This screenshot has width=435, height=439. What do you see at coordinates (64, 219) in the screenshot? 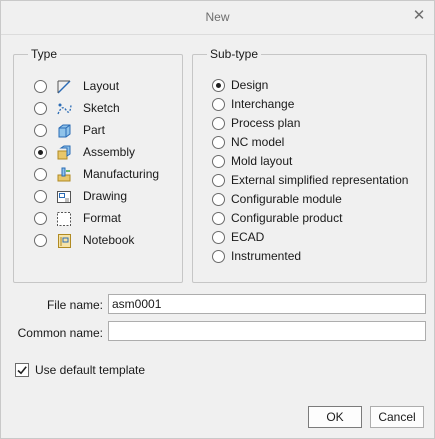
I see `format-icon` at bounding box center [64, 219].